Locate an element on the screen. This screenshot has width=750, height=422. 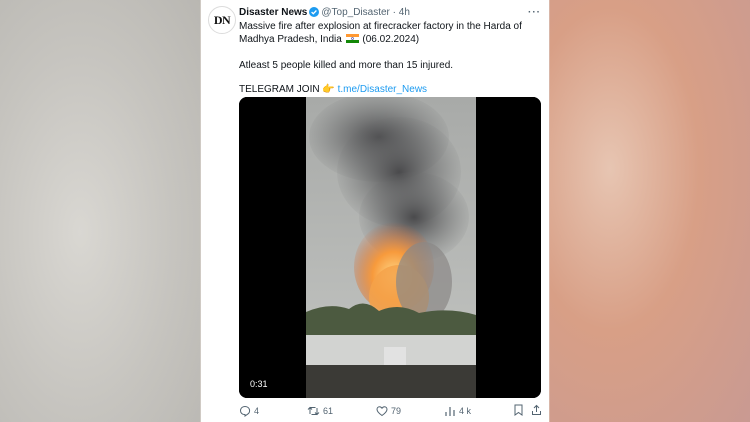
views-button: 4 k is located at coordinates (457, 411).